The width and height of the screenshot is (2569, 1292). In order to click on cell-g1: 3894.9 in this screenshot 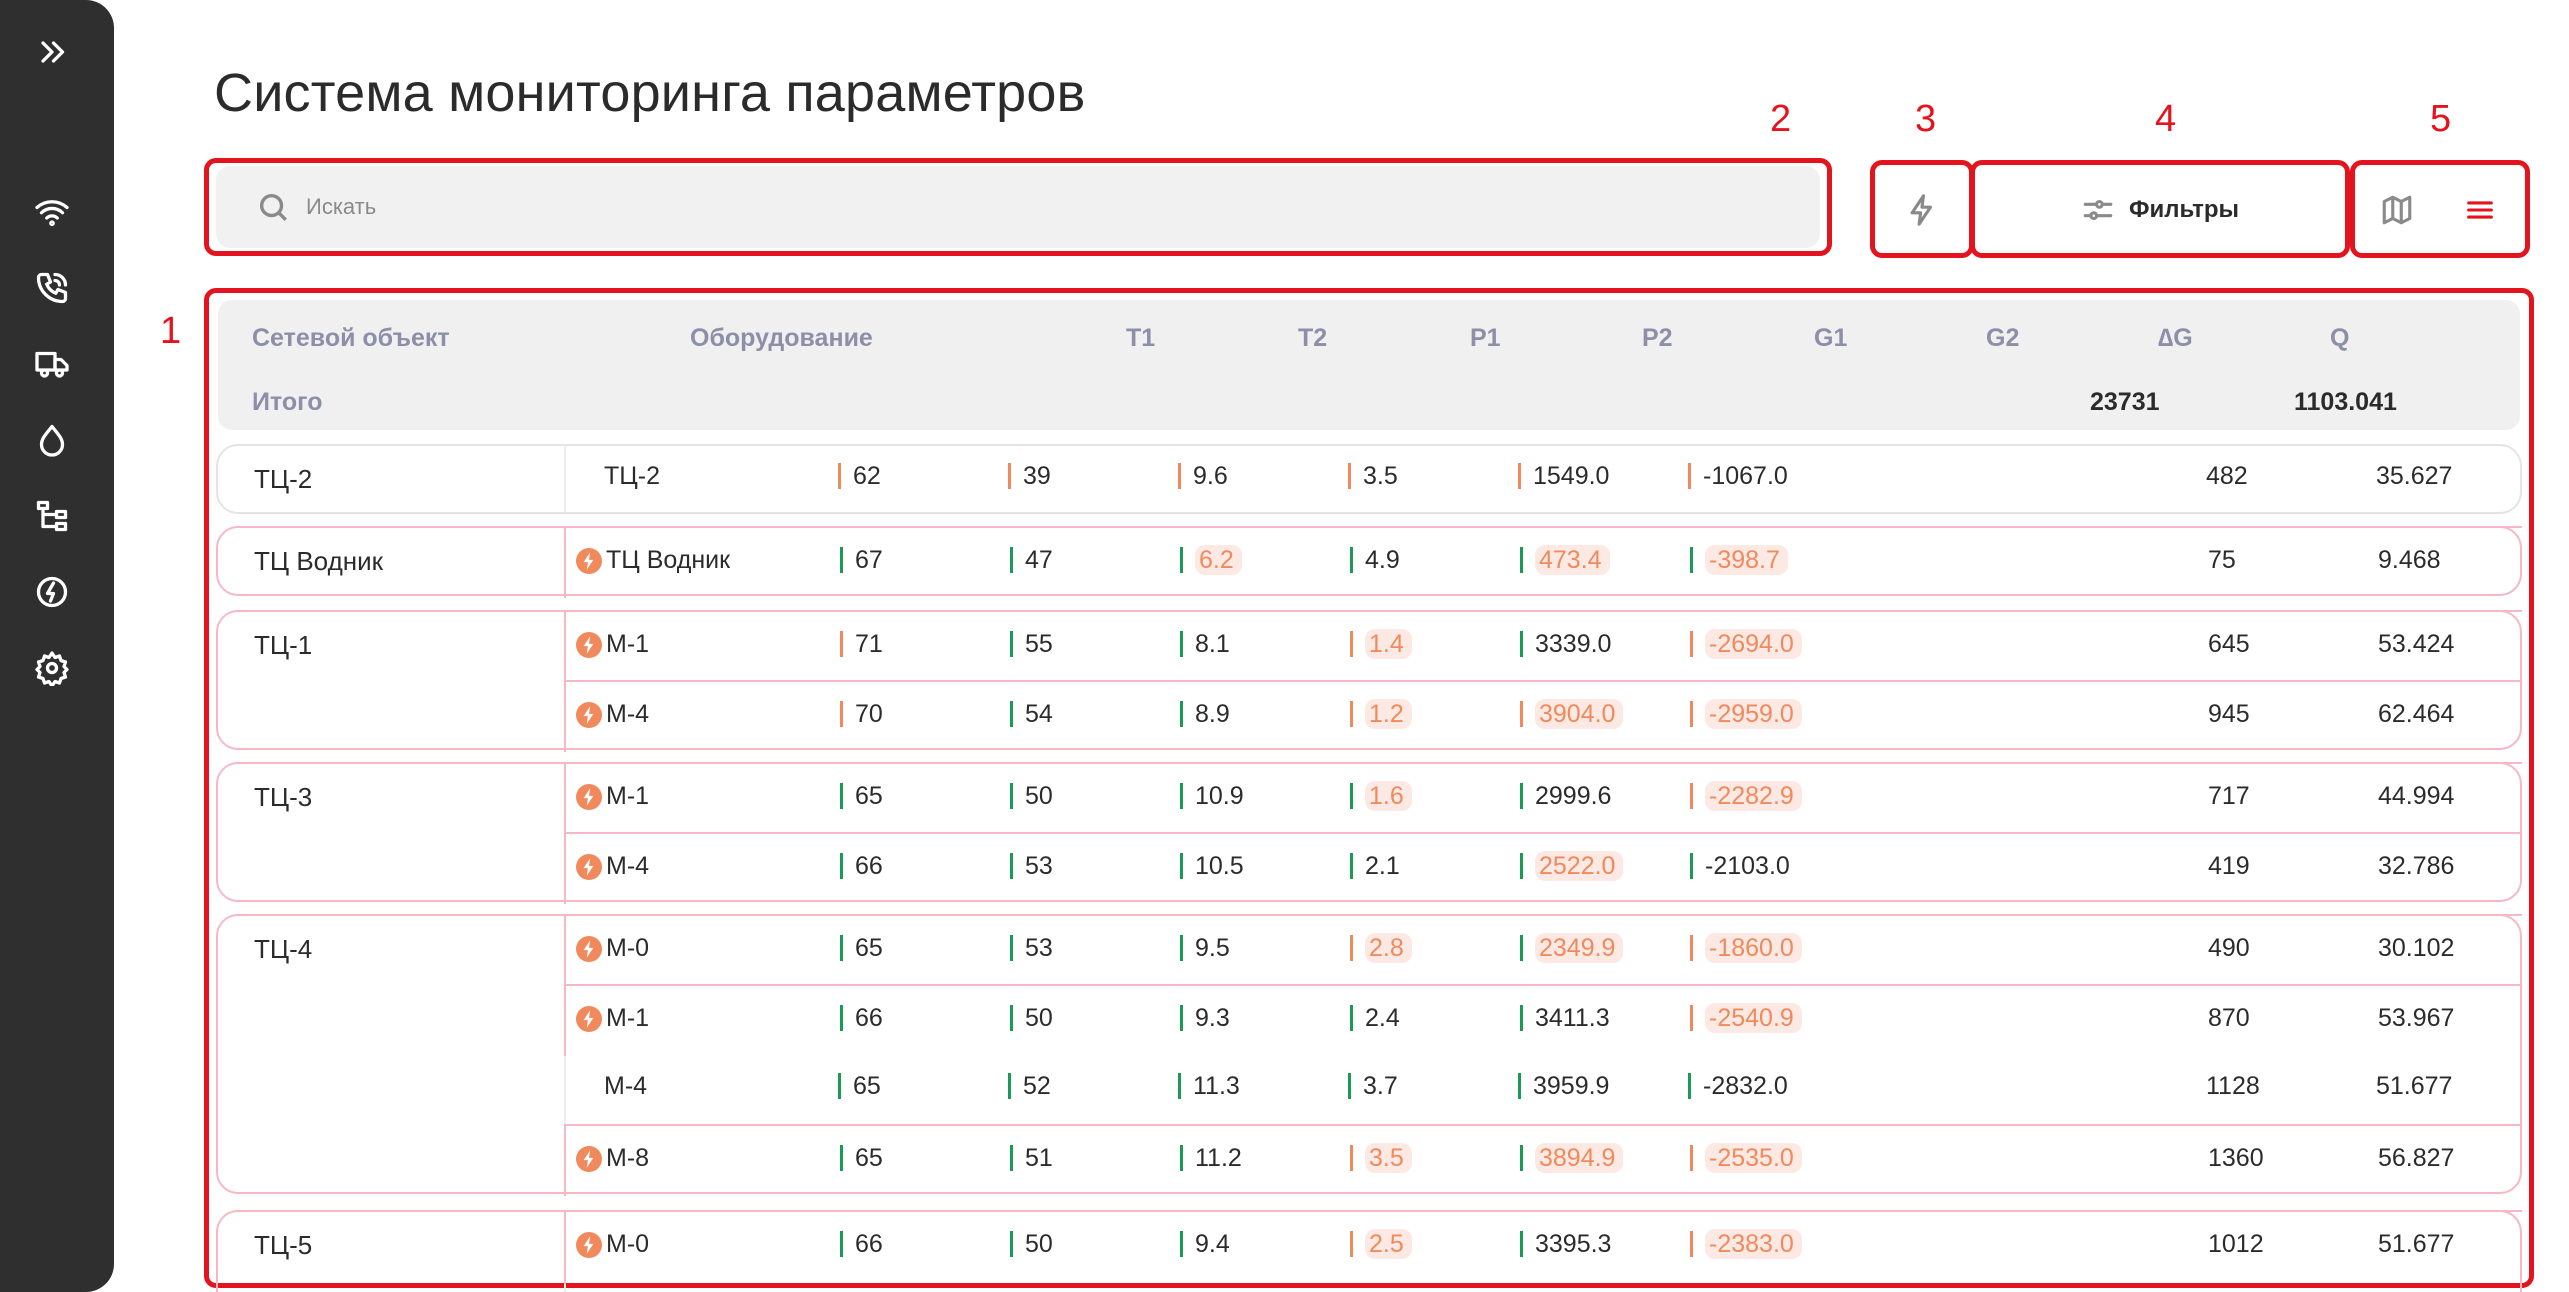, I will do `click(1572, 1158)`.